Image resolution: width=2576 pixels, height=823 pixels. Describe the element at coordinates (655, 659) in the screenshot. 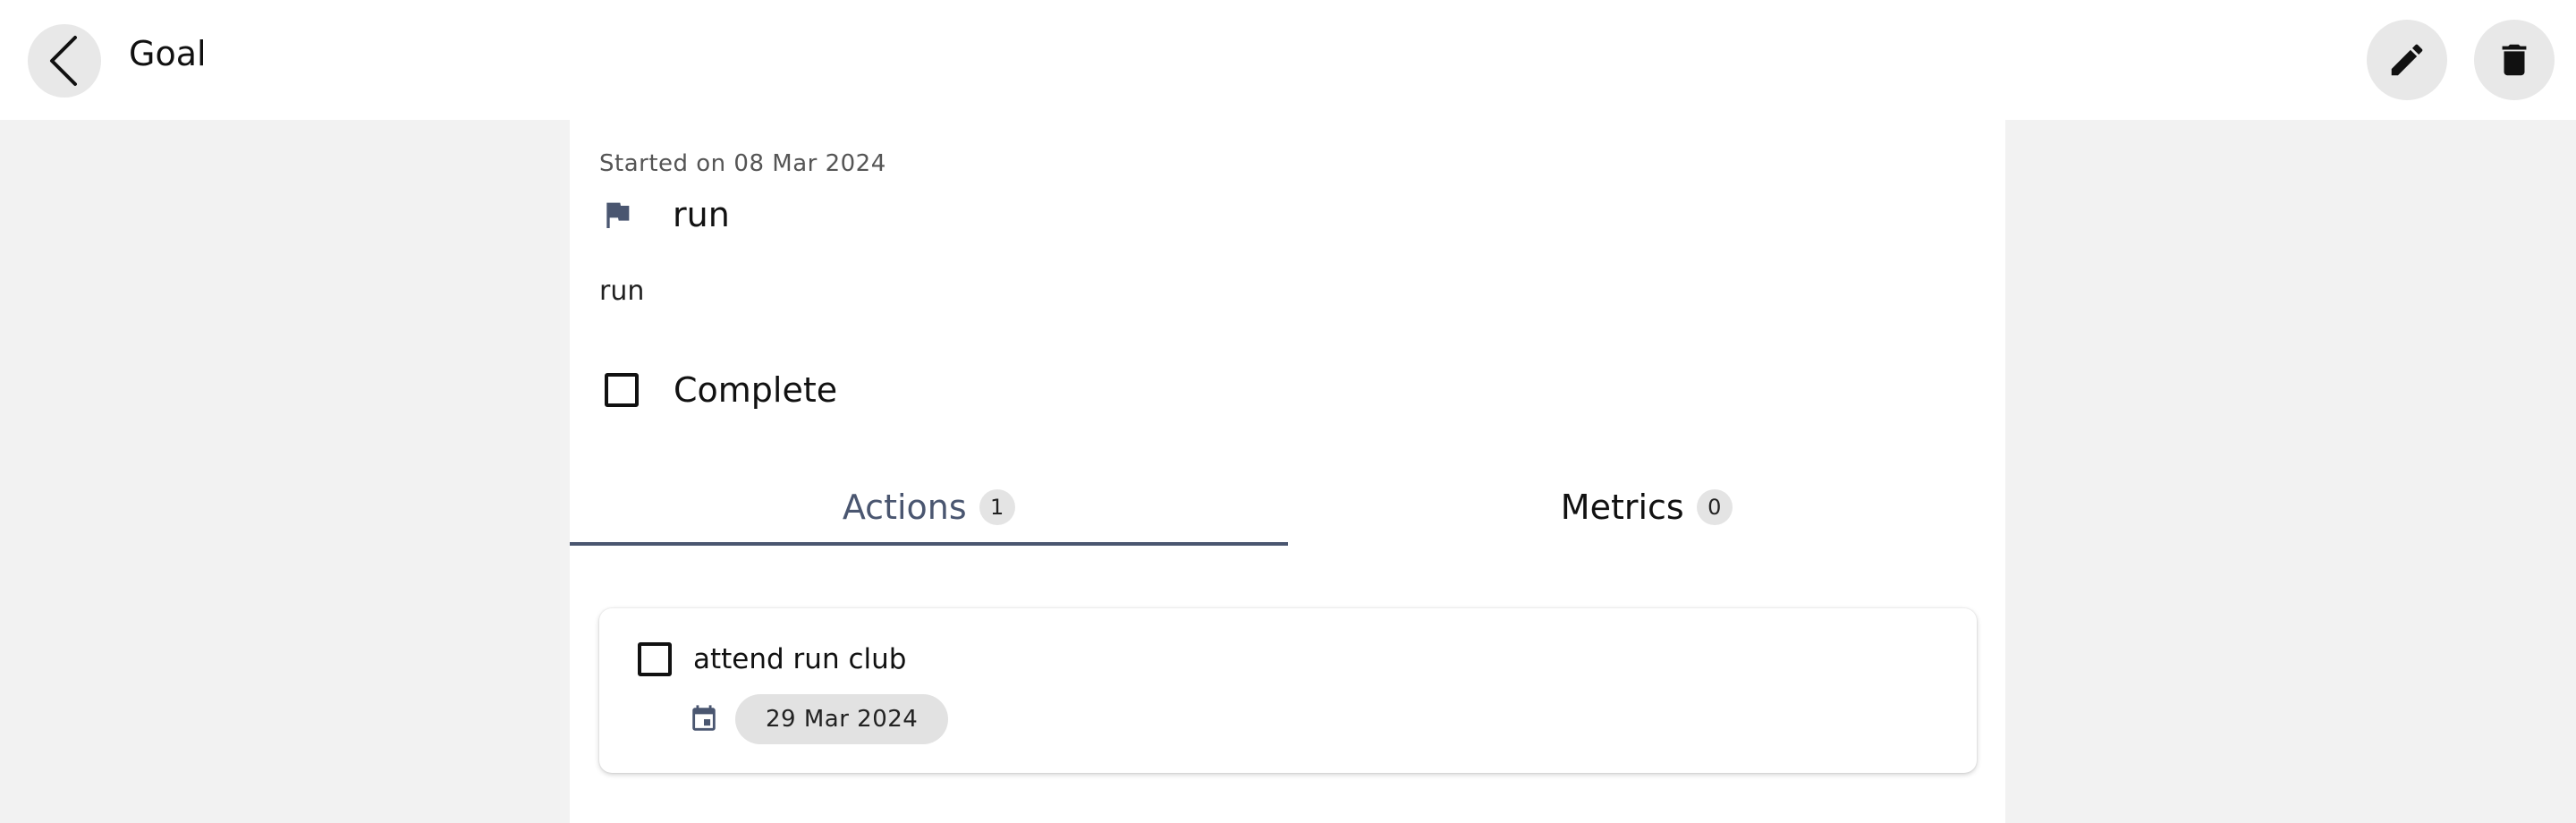

I see `action-checkbox` at that location.